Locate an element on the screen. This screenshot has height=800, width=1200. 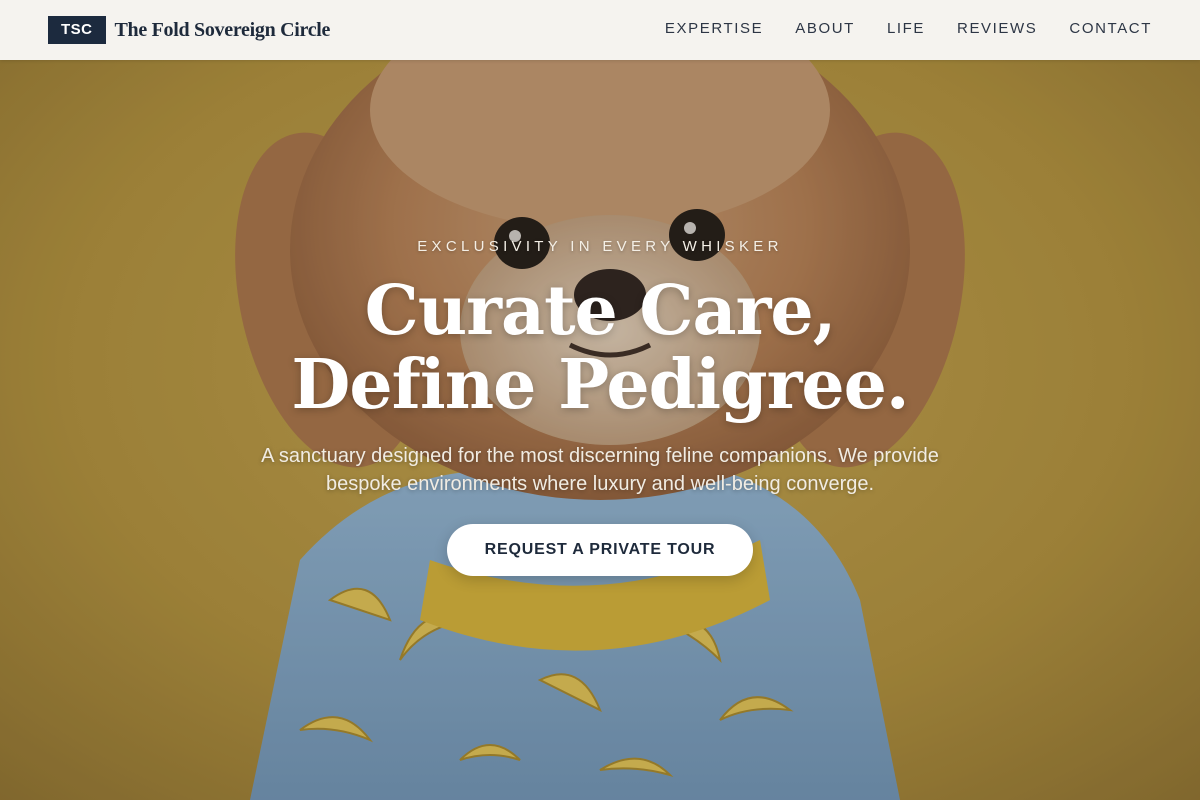
hero-eyebrow: EXCLUSIVITY IN EVERY WHISKER is located at coordinates (600, 246).